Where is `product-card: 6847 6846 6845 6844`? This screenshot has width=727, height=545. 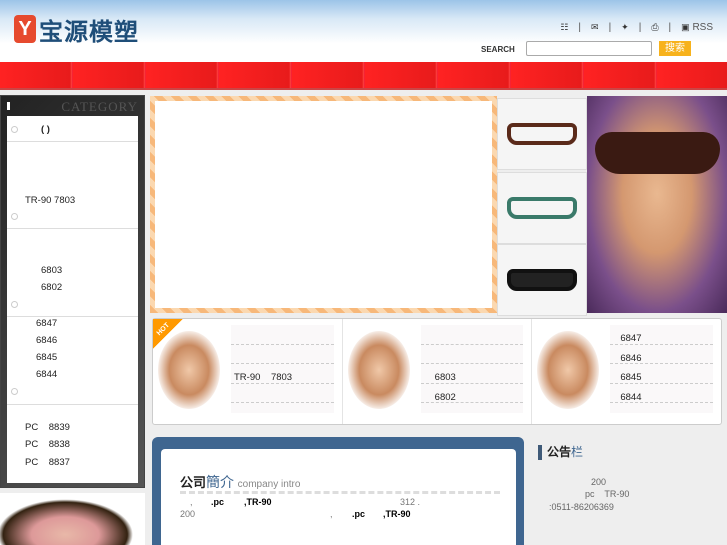
product-card: 6847 6846 6845 6844 is located at coordinates (626, 371).